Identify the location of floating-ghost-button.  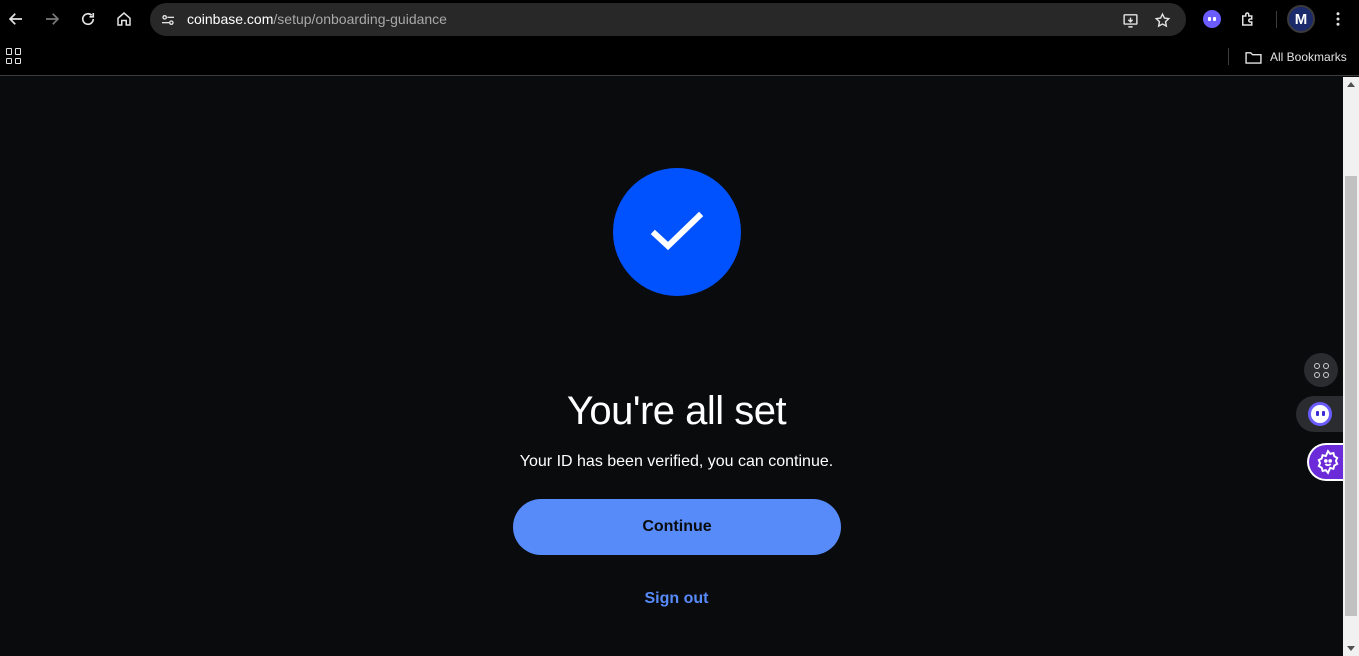
(1319, 414).